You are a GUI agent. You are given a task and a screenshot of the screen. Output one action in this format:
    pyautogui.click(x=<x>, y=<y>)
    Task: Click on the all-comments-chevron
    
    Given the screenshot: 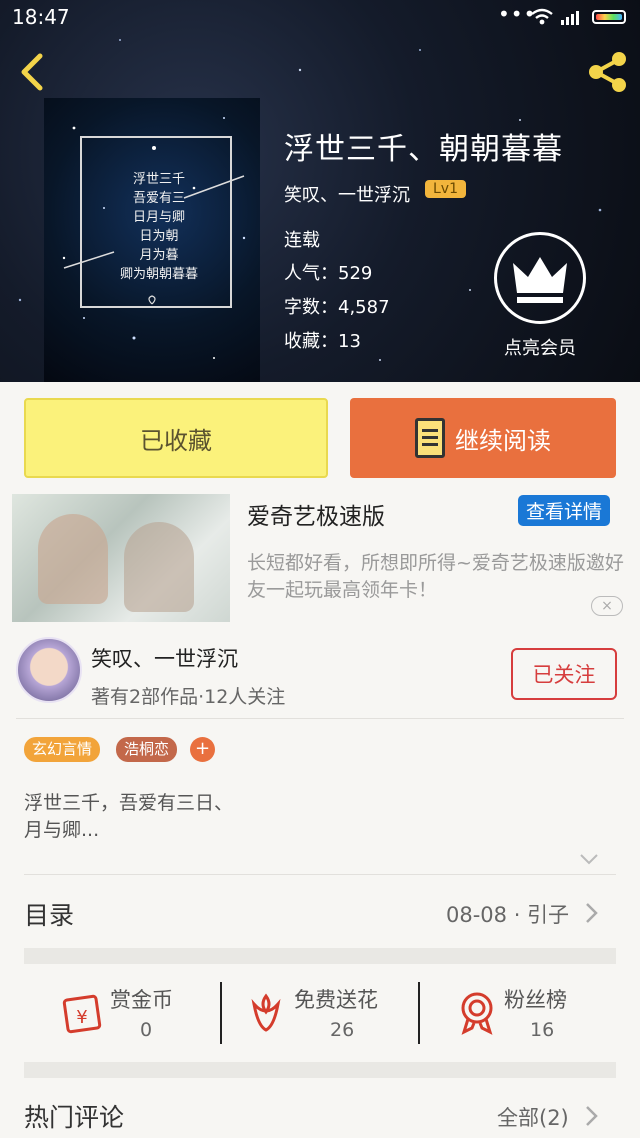 What is the action you would take?
    pyautogui.click(x=592, y=1116)
    